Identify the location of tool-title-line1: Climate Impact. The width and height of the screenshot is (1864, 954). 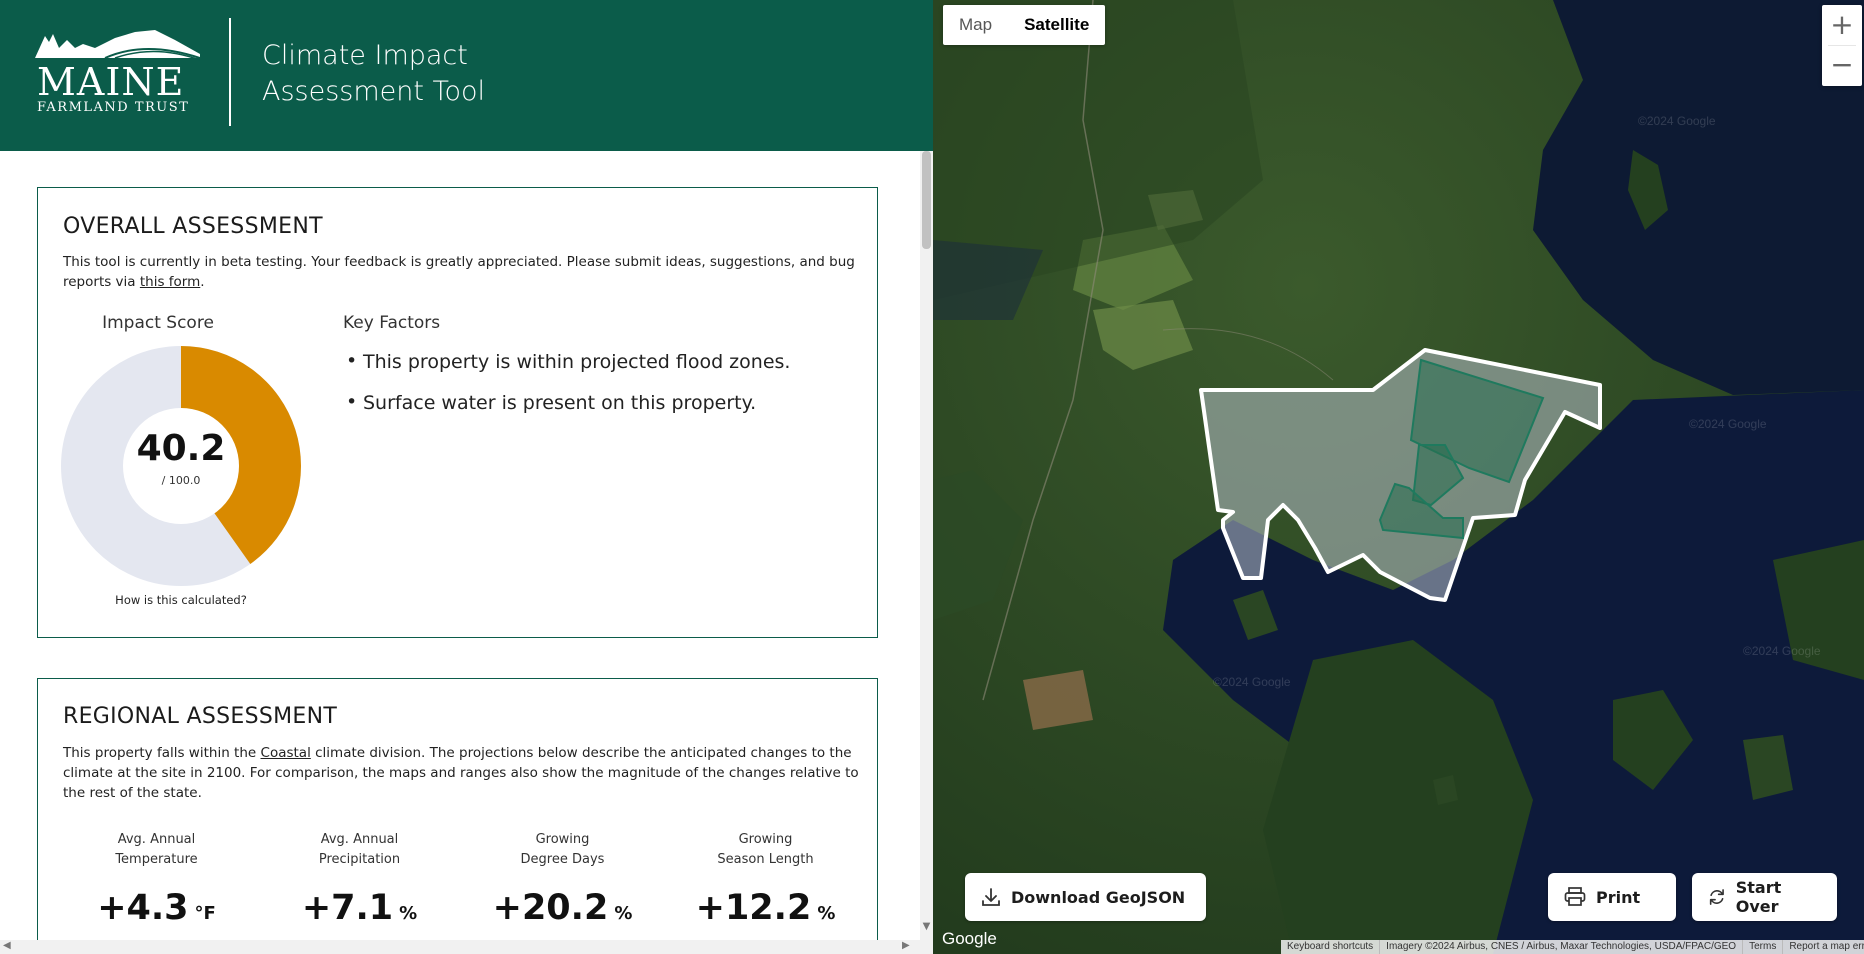
(365, 55).